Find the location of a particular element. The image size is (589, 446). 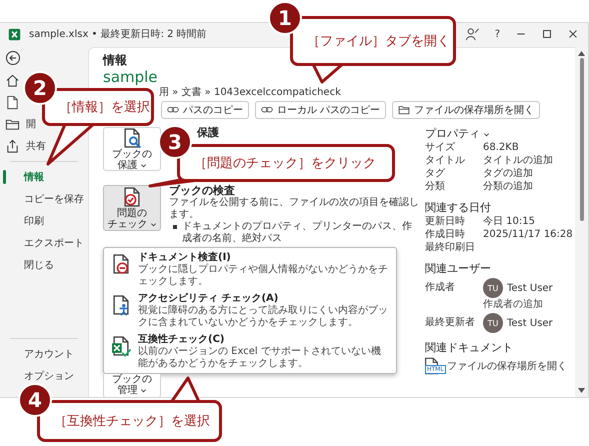

field-label: 最終印刷日 is located at coordinates (450, 247).